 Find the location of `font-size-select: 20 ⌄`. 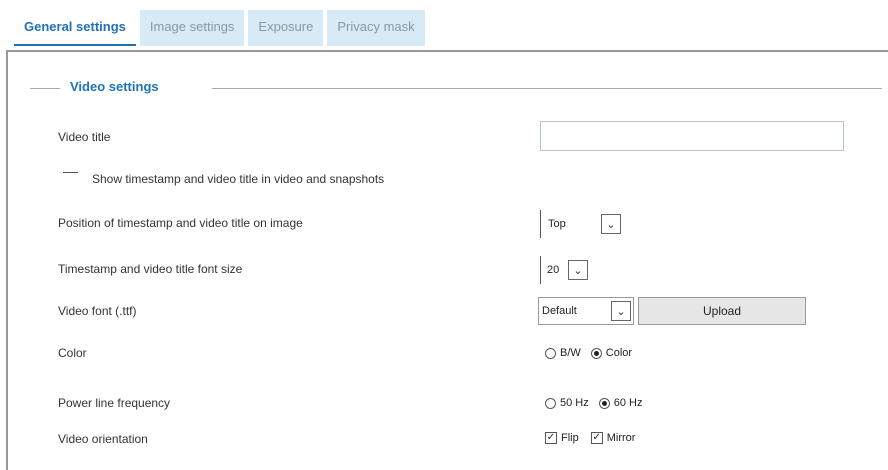

font-size-select: 20 ⌄ is located at coordinates (570, 270).